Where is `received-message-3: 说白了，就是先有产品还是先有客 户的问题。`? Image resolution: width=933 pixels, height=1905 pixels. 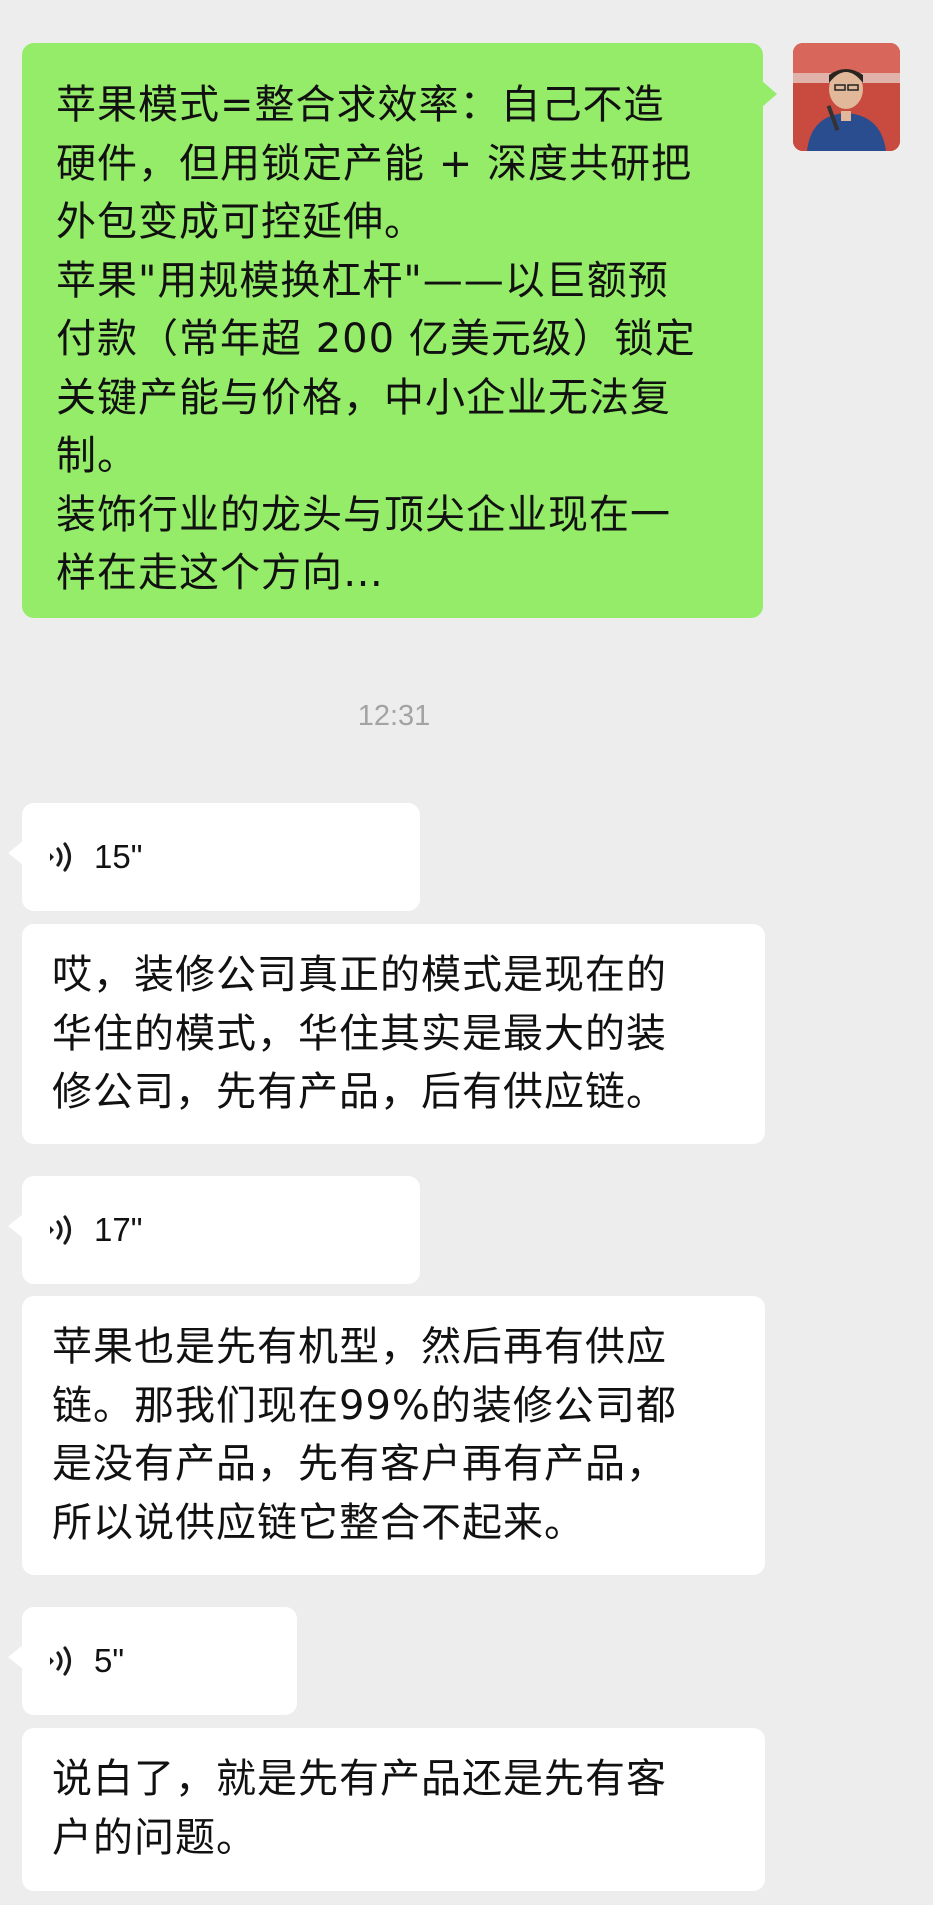
received-message-3: 说白了，就是先有产品还是先有客 户的问题。 is located at coordinates (393, 1809).